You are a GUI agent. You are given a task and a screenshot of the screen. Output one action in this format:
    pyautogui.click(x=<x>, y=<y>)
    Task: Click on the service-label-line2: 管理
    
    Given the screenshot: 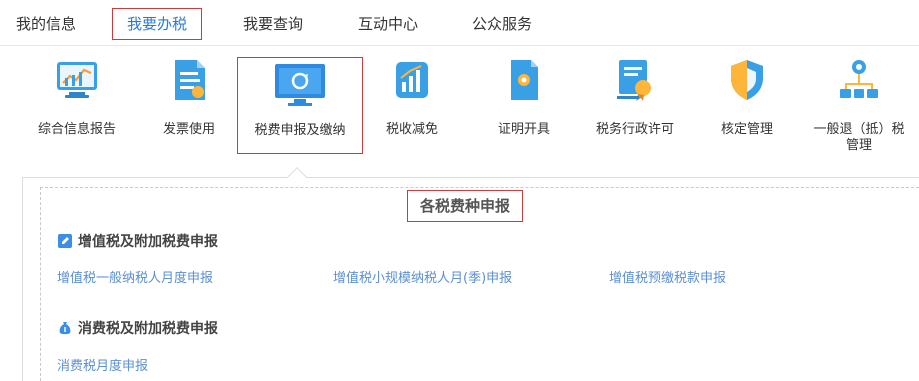 What is the action you would take?
    pyautogui.click(x=858, y=145)
    